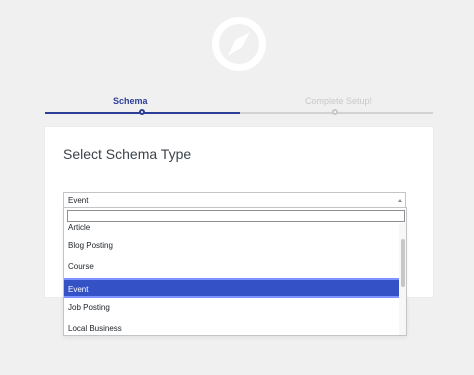 This screenshot has width=474, height=375. What do you see at coordinates (142, 112) in the screenshot?
I see `step-schema-dot` at bounding box center [142, 112].